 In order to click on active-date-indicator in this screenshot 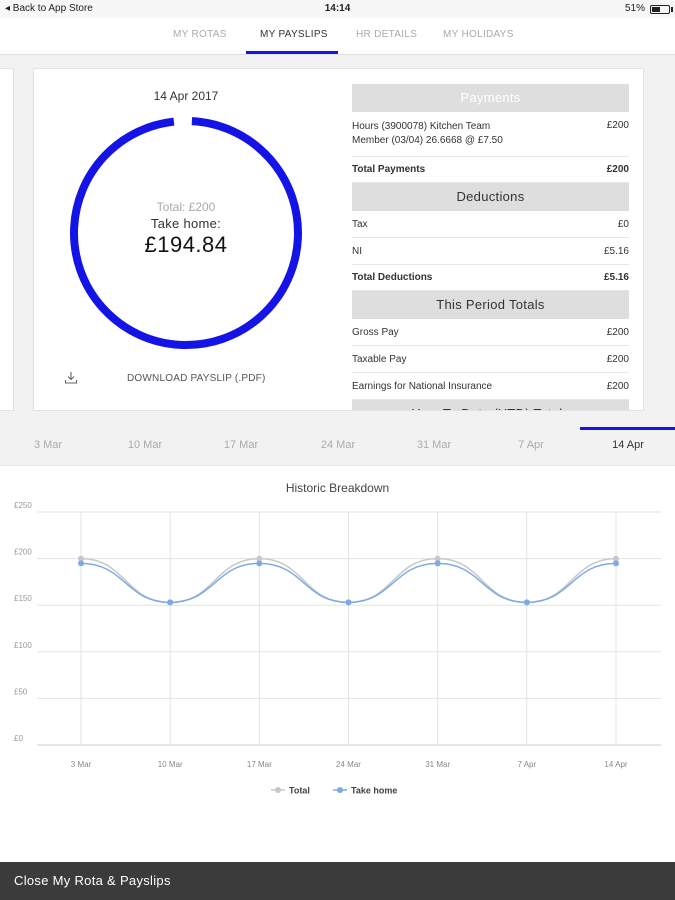, I will do `click(627, 428)`.